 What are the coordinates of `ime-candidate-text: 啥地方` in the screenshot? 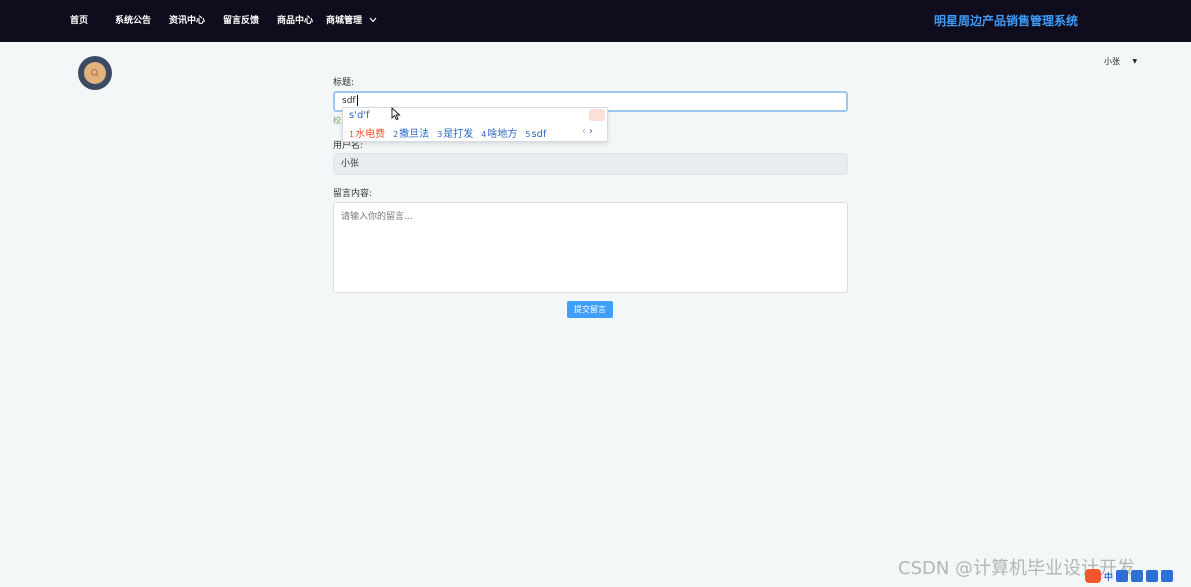 It's located at (502, 134).